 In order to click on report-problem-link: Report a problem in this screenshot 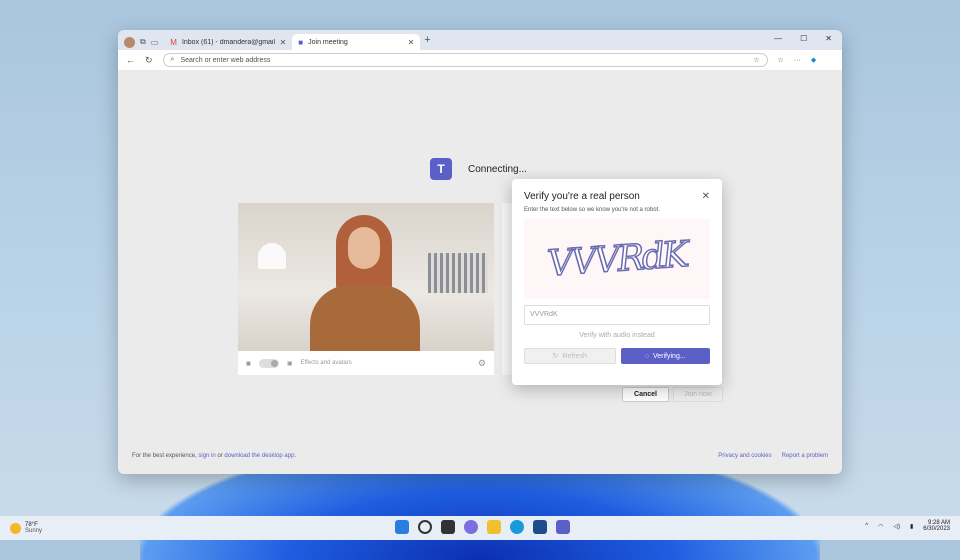, I will do `click(805, 456)`.